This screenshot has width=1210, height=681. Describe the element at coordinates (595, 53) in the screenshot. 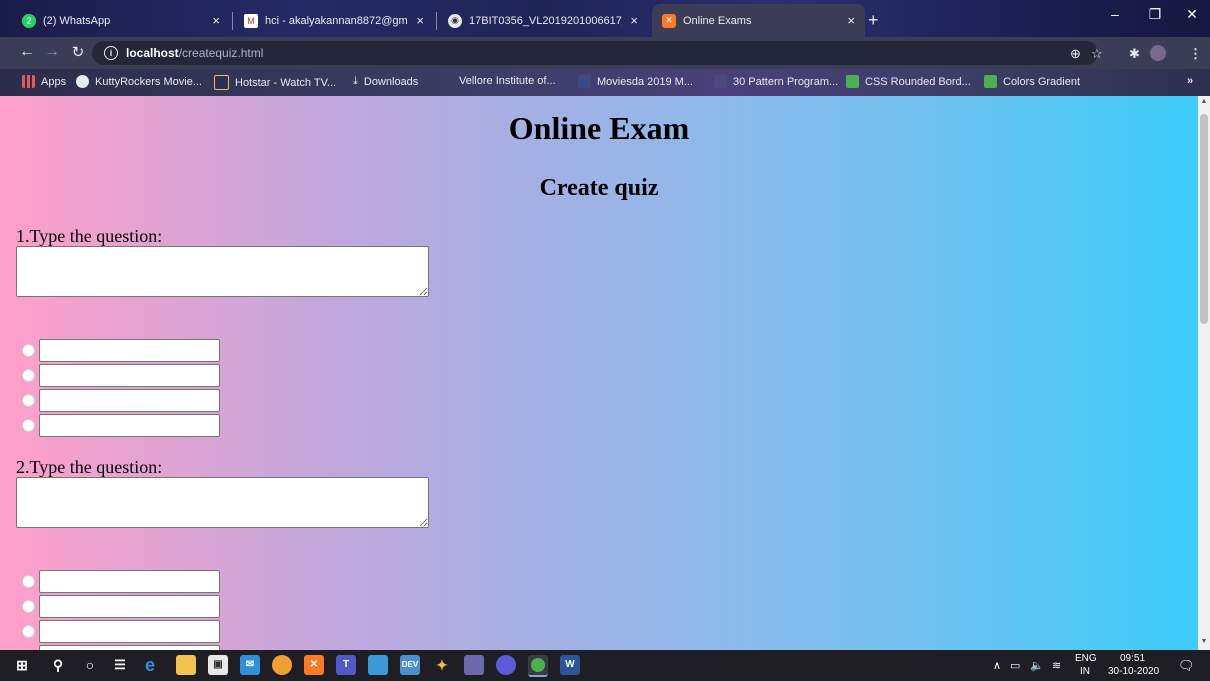

I see `address-bar: i localhost/createquiz.html` at that location.